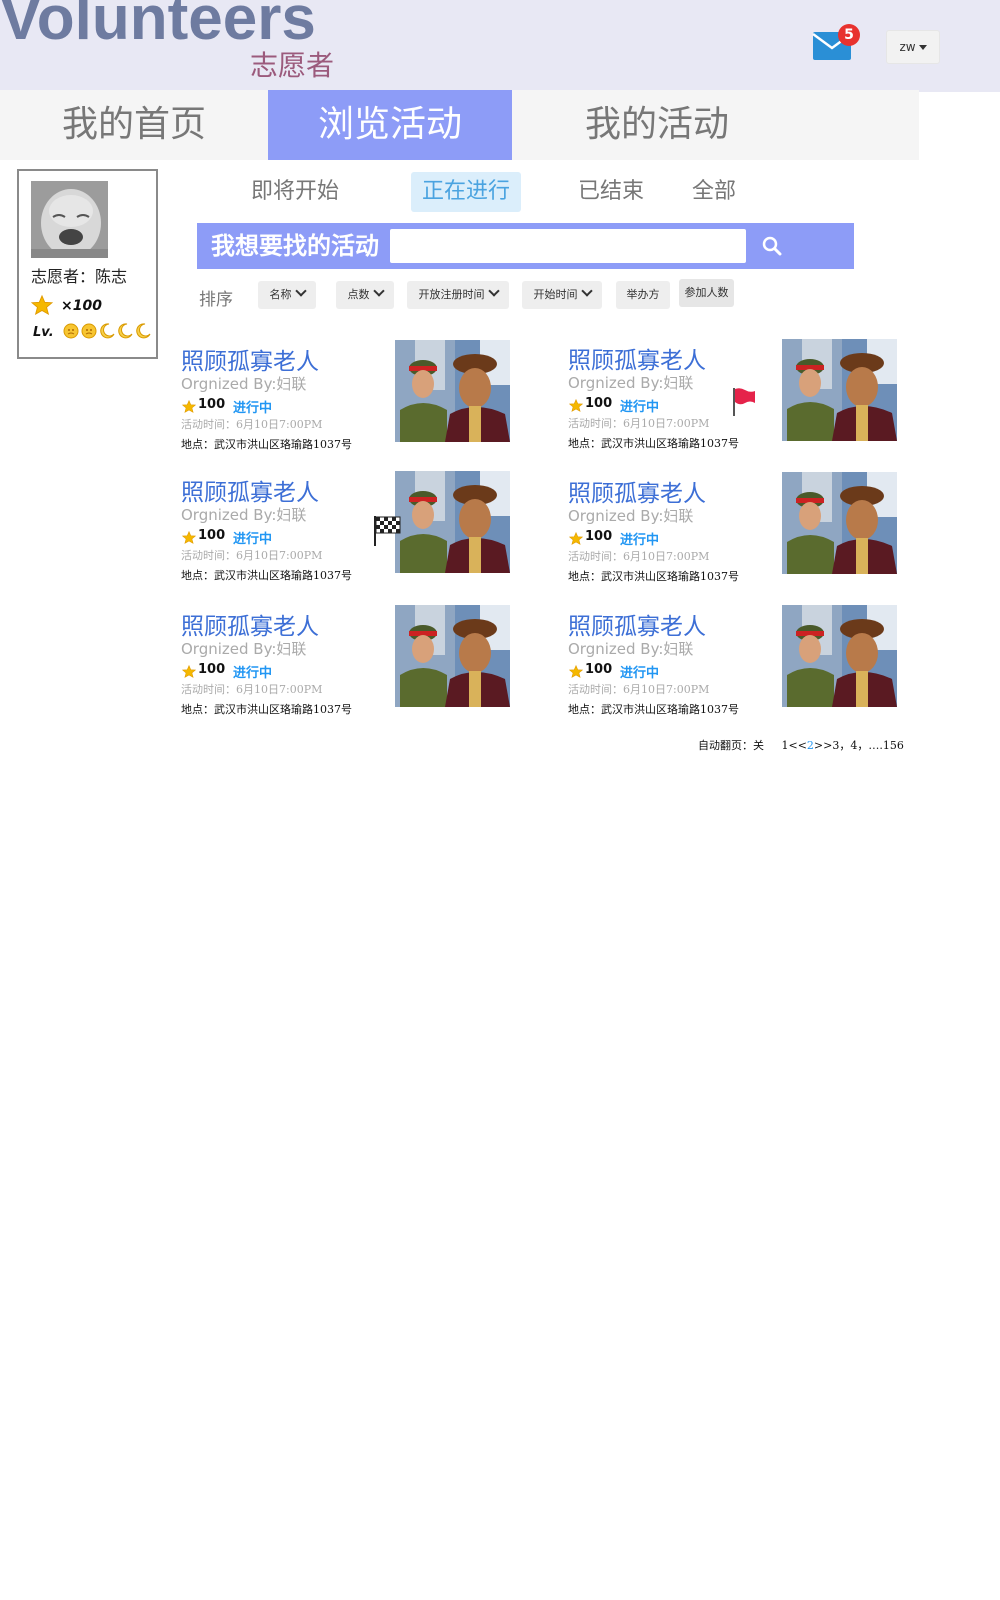 This screenshot has width=1000, height=1600. I want to click on checkered-flag-icon, so click(387, 533).